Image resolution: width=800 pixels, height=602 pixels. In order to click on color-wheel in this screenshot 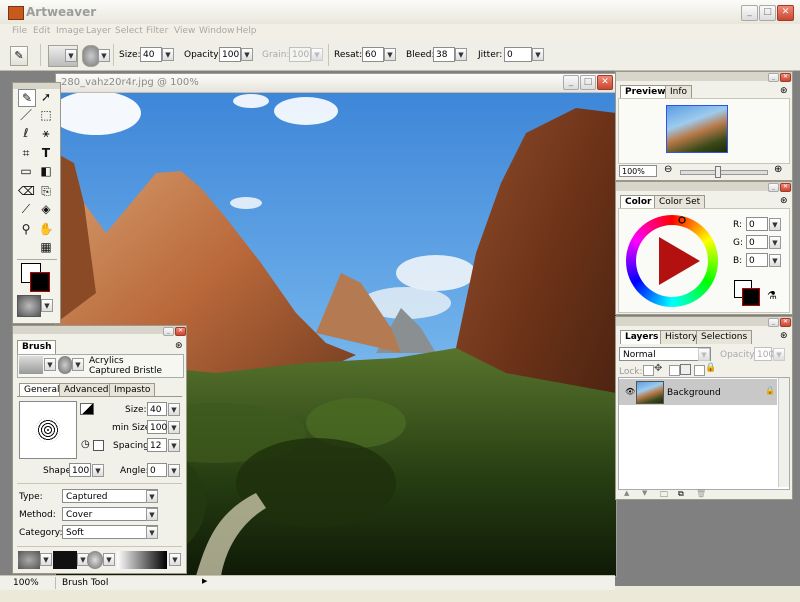, I will do `click(672, 261)`.